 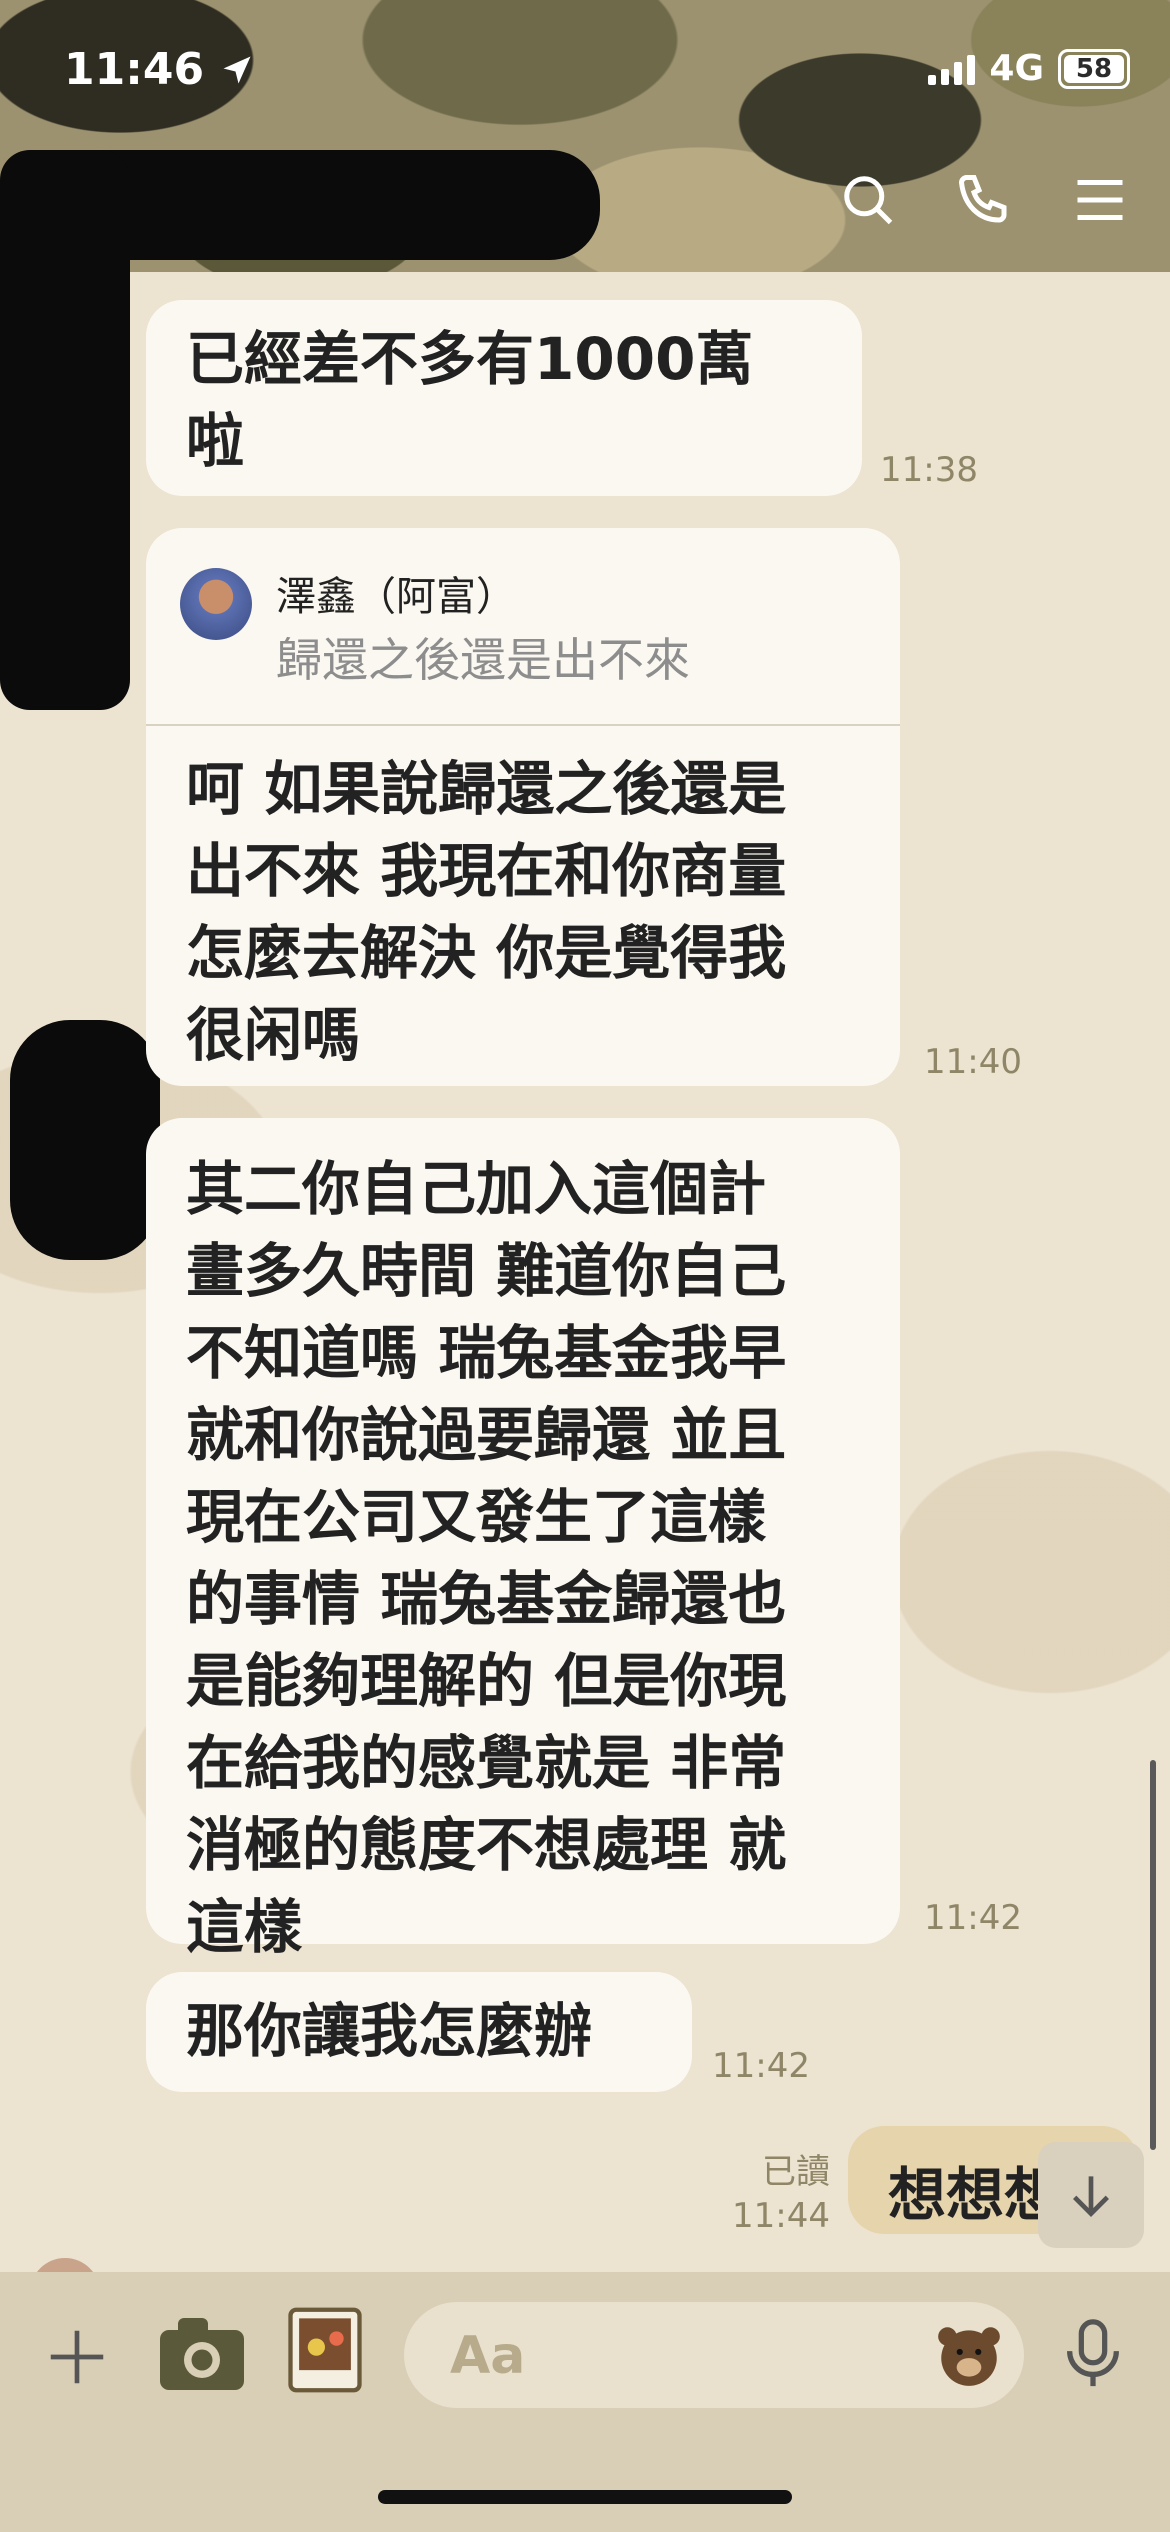 What do you see at coordinates (77, 2357) in the screenshot?
I see `plus-icon` at bounding box center [77, 2357].